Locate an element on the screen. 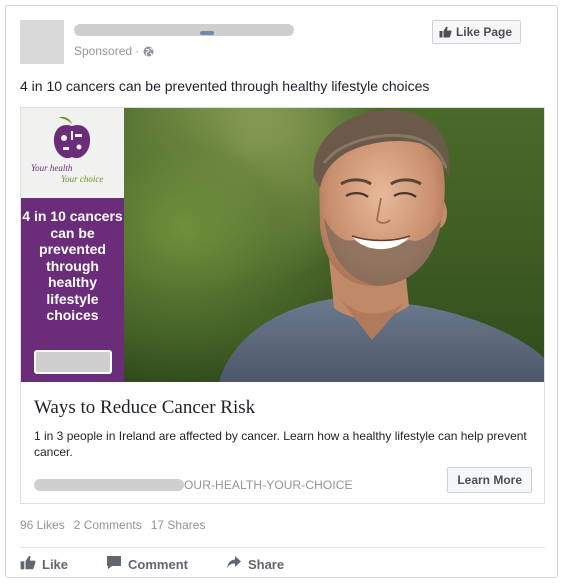  comment-button: Comment is located at coordinates (147, 564).